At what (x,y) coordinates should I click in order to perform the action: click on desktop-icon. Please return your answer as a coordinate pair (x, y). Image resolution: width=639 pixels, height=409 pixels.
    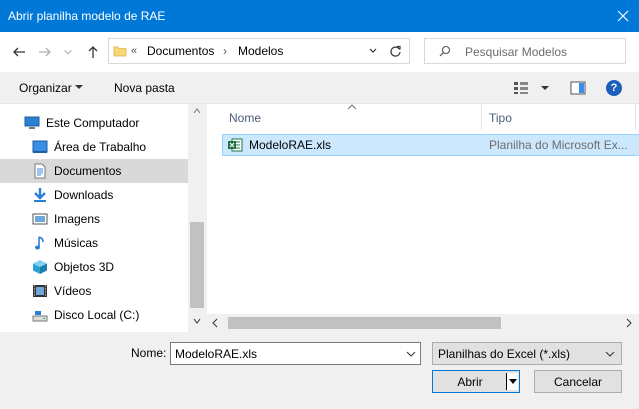
    Looking at the image, I should click on (40, 146).